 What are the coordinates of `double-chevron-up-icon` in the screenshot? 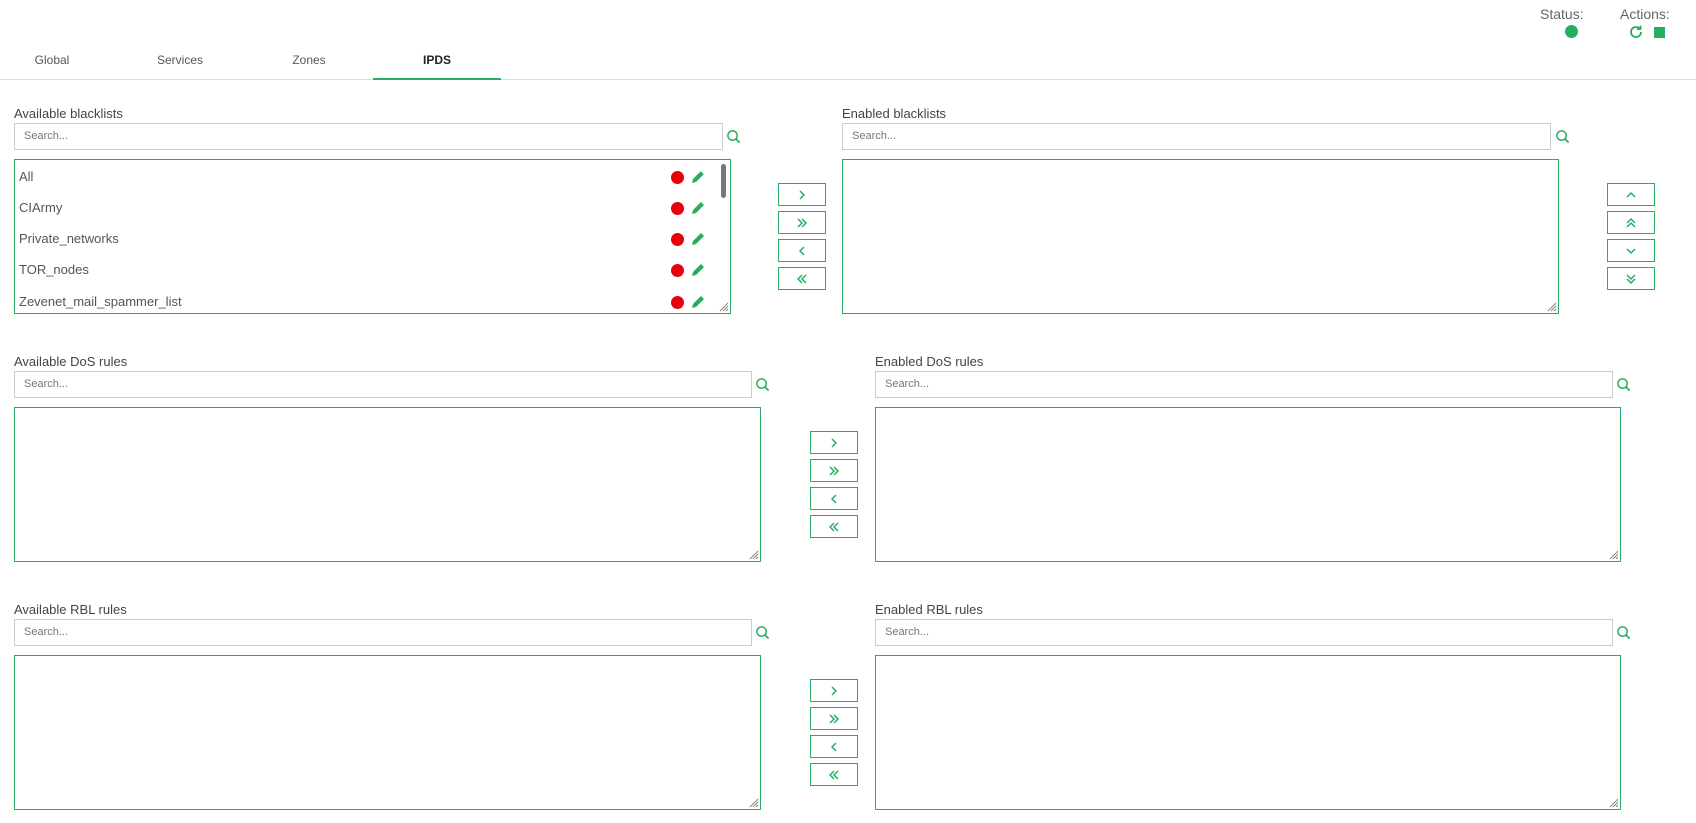 It's located at (1631, 222).